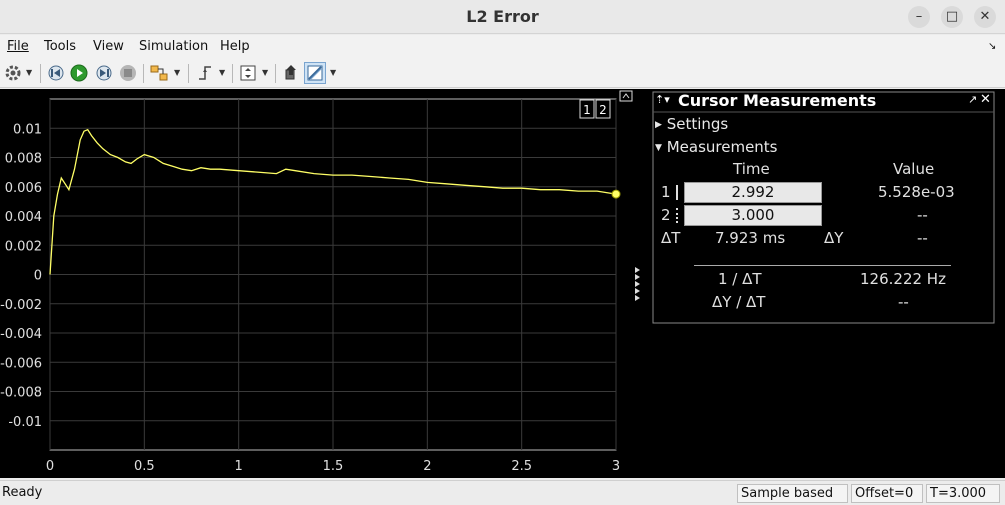 This screenshot has height=505, width=1005. Describe the element at coordinates (671, 238) in the screenshot. I see `delta-t-label: ΔT` at that location.